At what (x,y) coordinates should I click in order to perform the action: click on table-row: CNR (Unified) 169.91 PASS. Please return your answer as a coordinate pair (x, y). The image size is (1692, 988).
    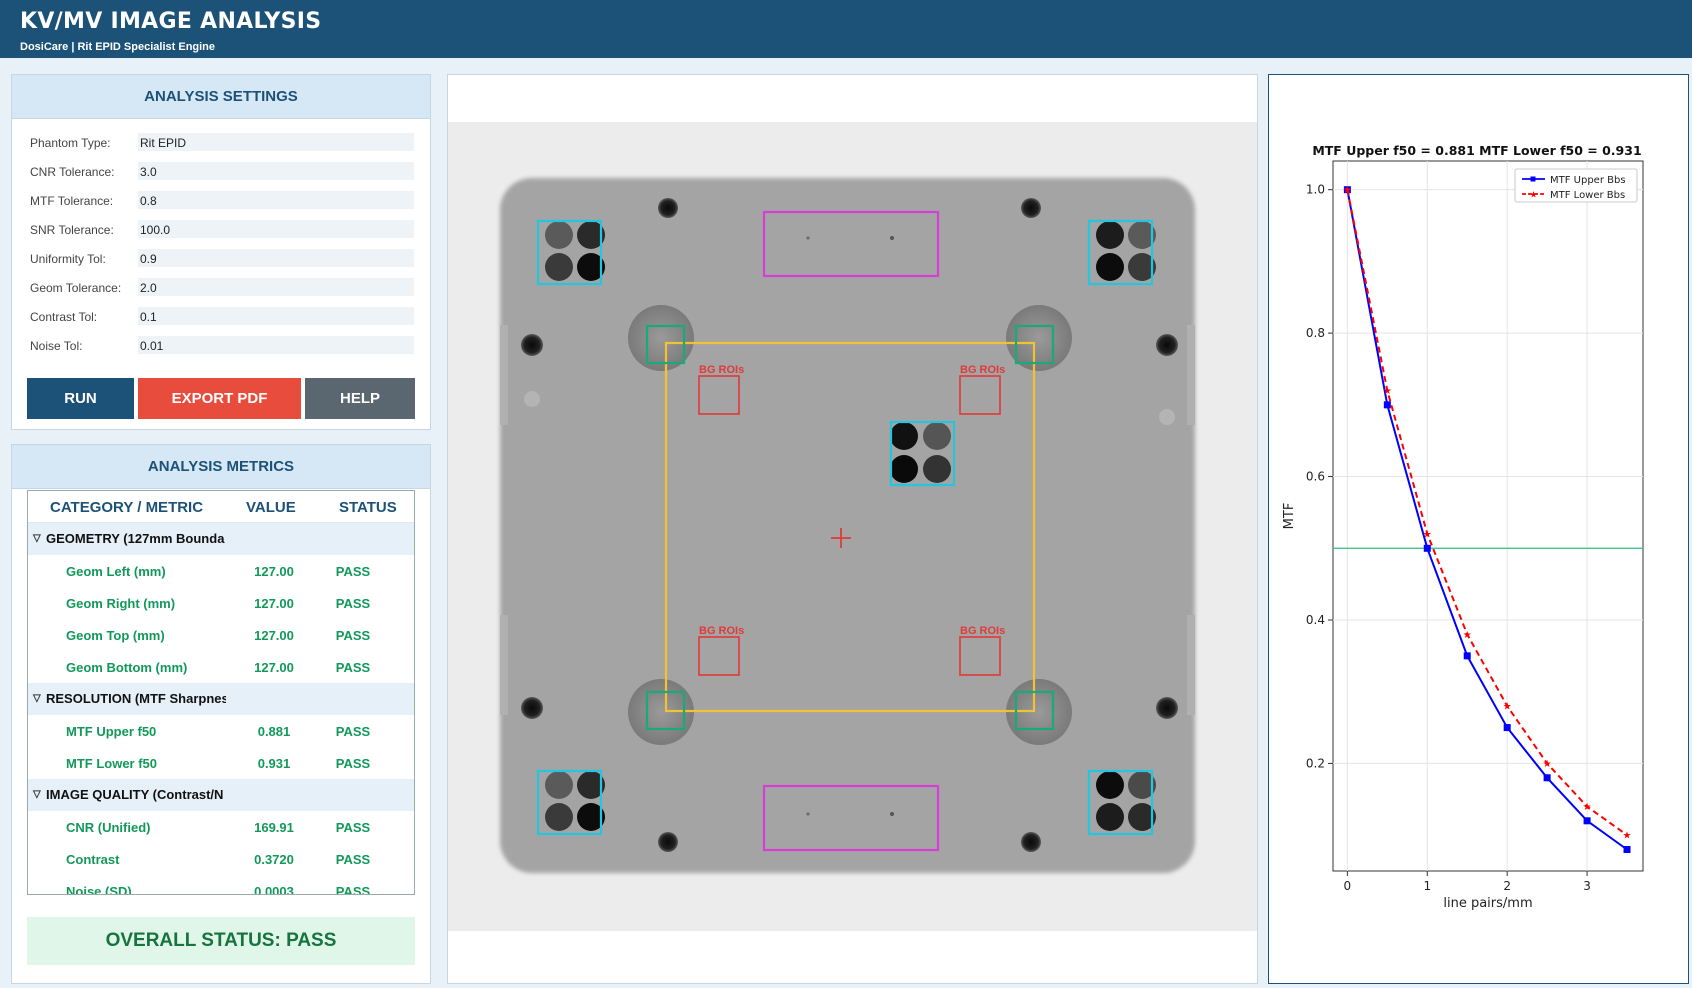
    Looking at the image, I should click on (221, 827).